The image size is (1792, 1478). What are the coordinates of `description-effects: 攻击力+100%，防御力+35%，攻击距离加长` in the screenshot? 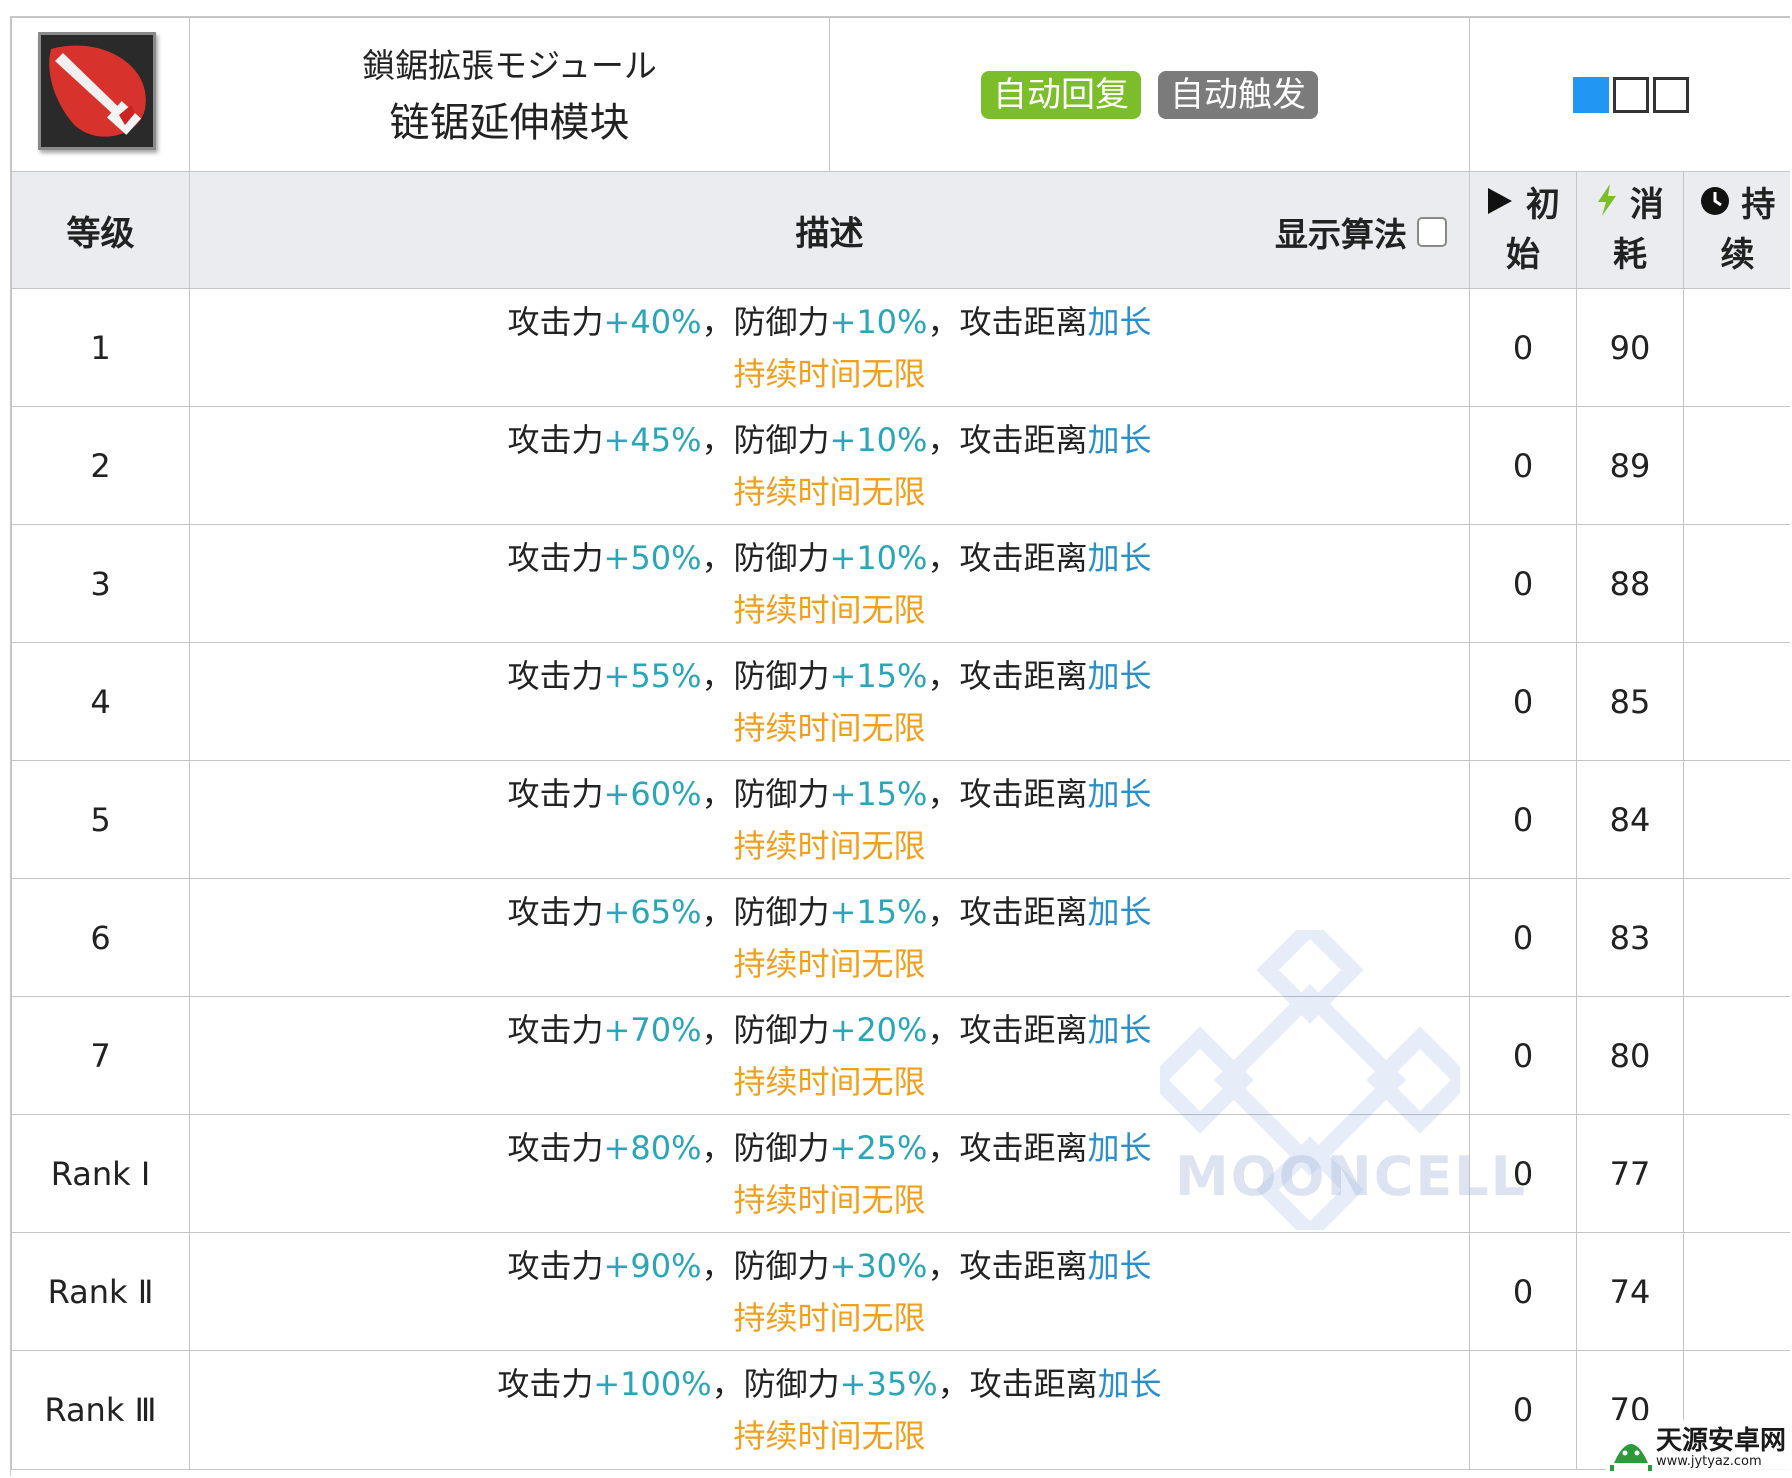 It's located at (829, 1384).